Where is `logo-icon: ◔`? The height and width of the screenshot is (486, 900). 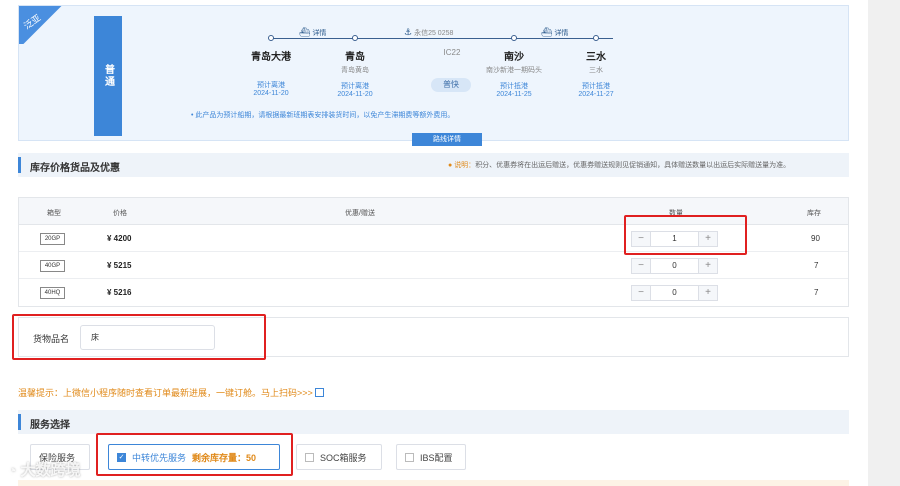 logo-icon: ◔ is located at coordinates (12, 469).